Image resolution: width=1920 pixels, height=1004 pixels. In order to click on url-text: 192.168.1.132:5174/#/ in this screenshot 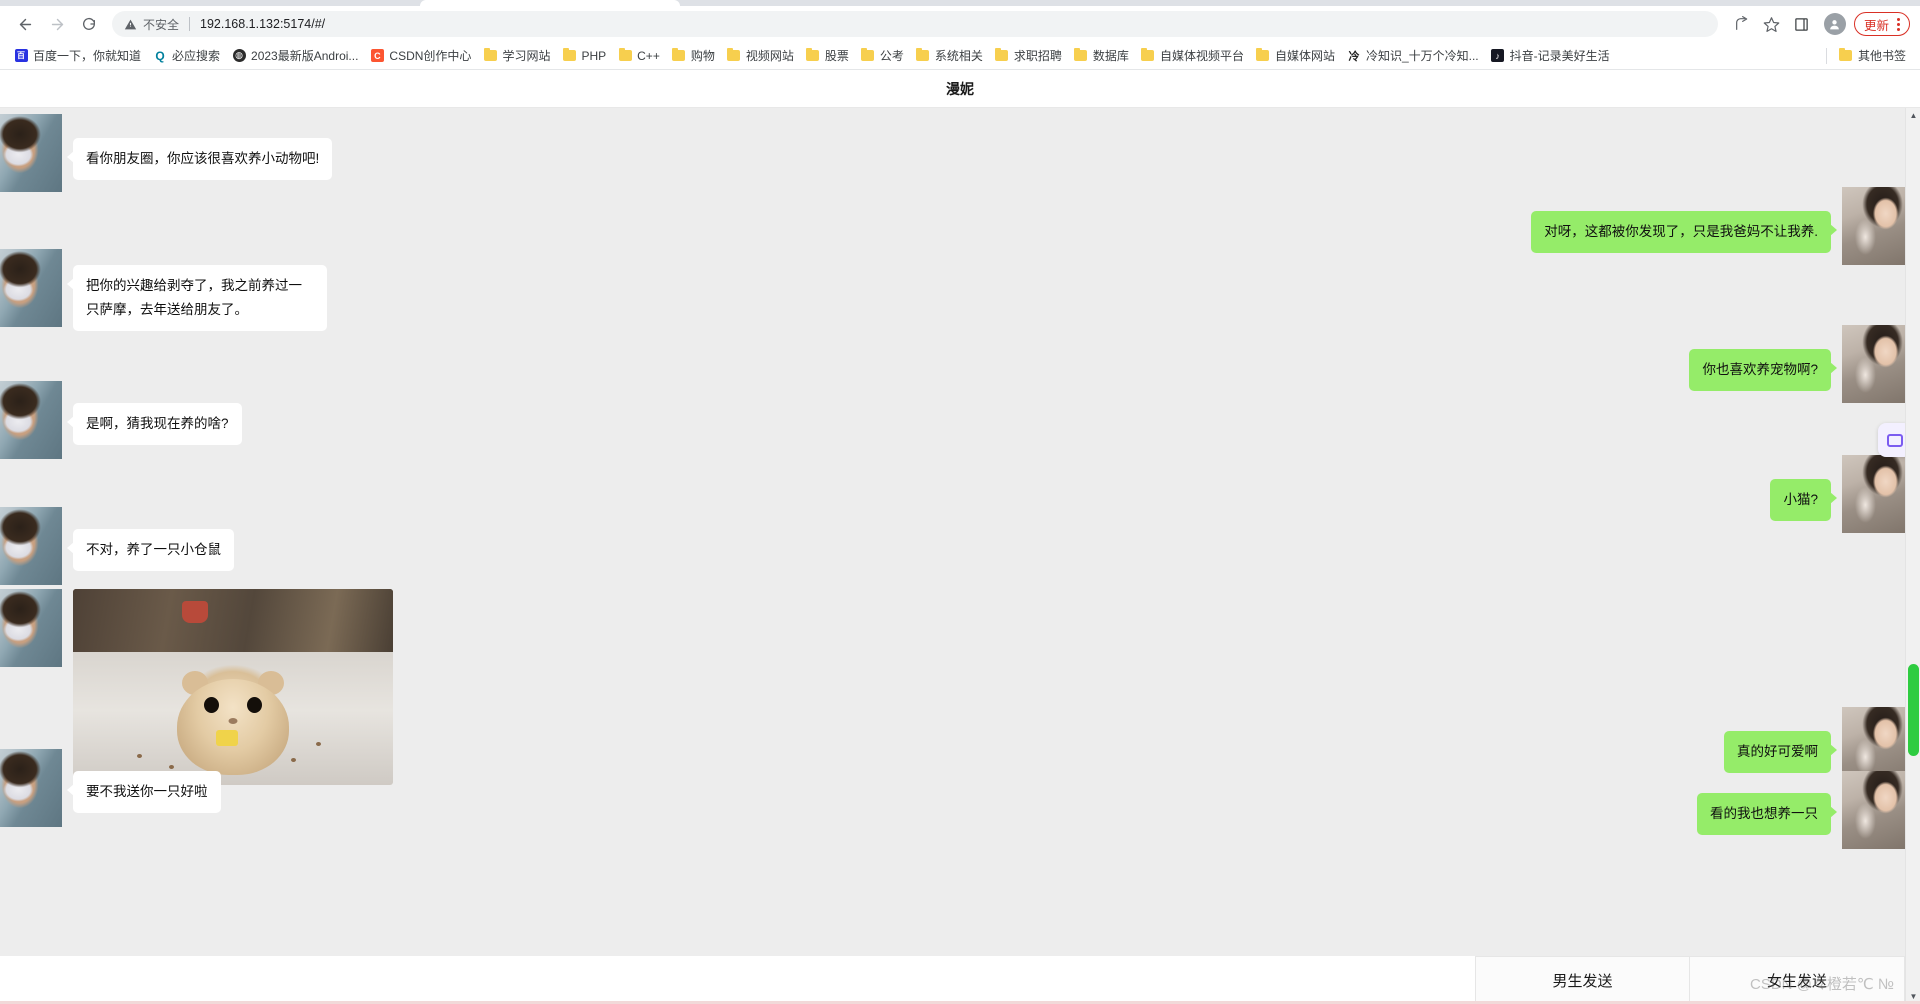, I will do `click(263, 24)`.